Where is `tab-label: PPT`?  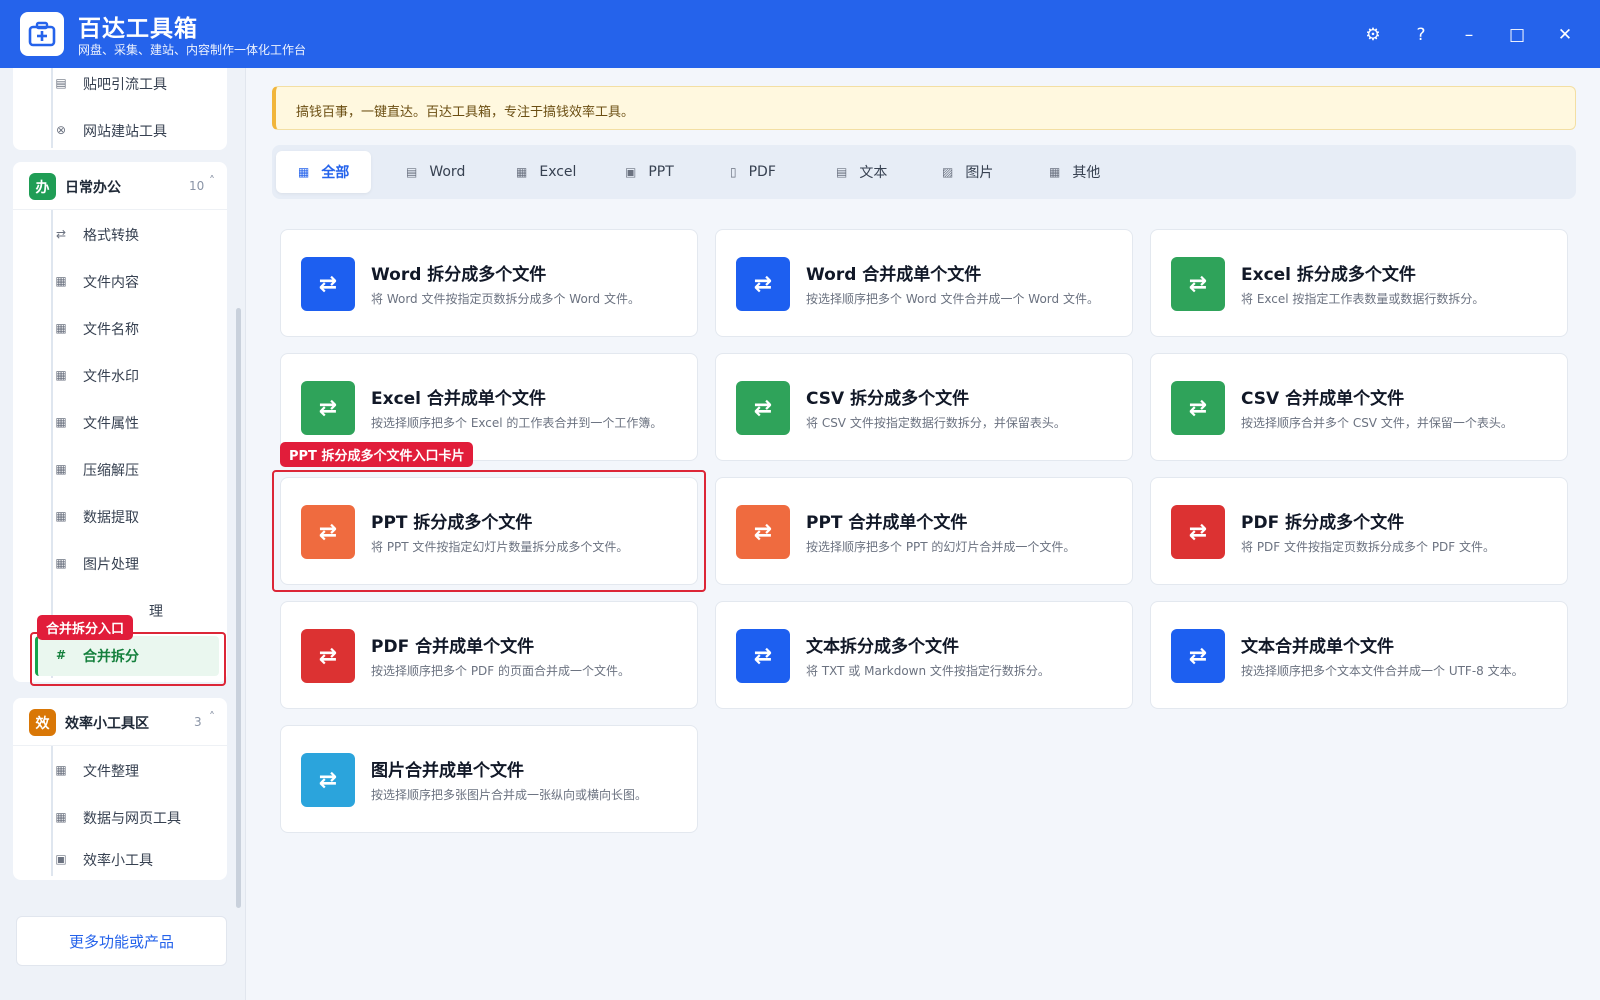
tab-label: PPT is located at coordinates (661, 172).